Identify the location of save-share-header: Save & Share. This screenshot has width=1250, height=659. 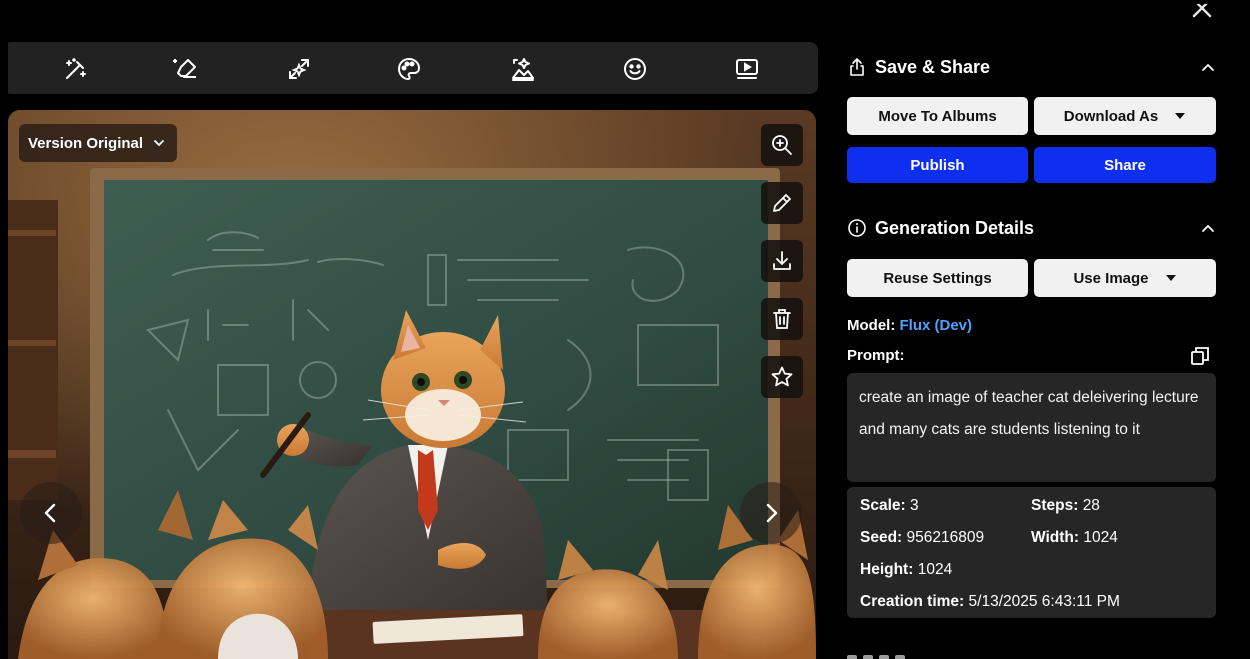
(1032, 67).